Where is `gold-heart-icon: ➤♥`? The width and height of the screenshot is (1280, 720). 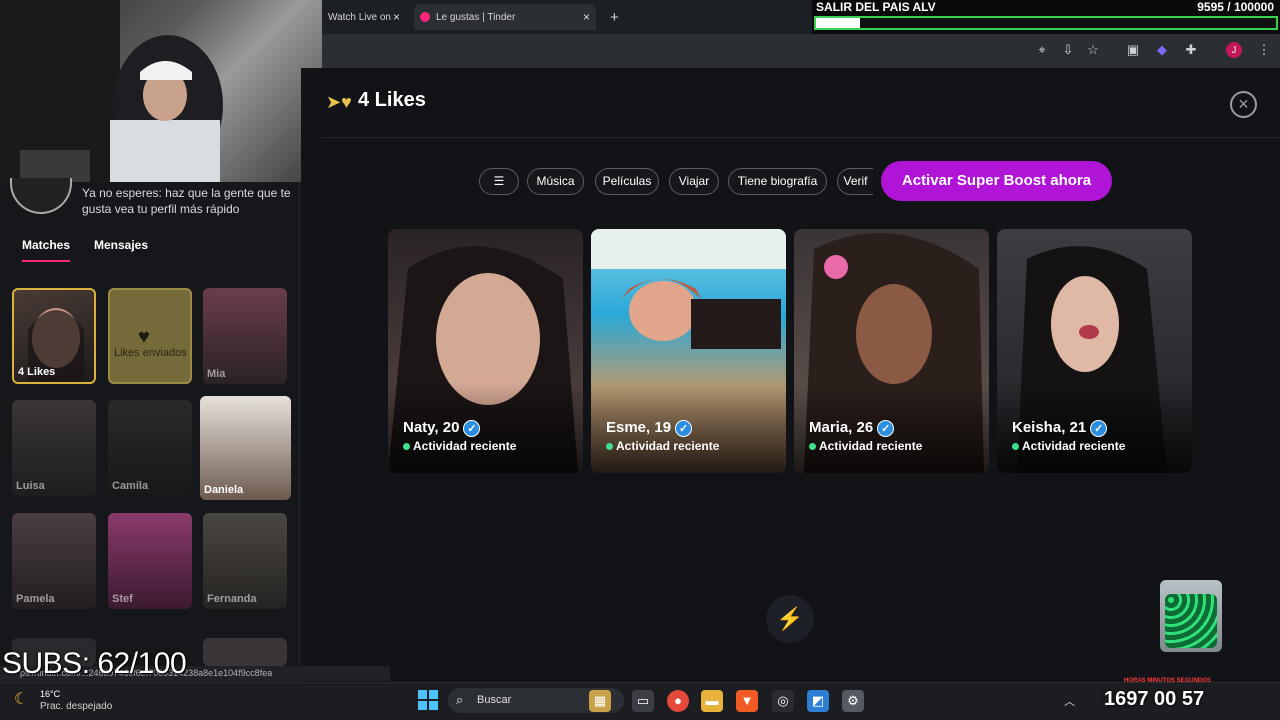 gold-heart-icon: ➤♥ is located at coordinates (339, 102).